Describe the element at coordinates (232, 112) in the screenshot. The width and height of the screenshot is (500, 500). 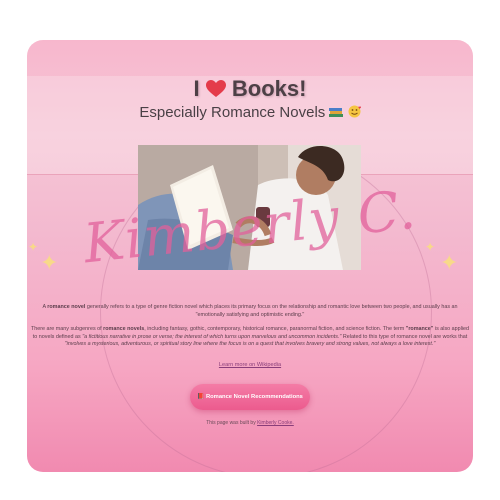
I see `subtitle-text: Especially Romance Novels` at that location.